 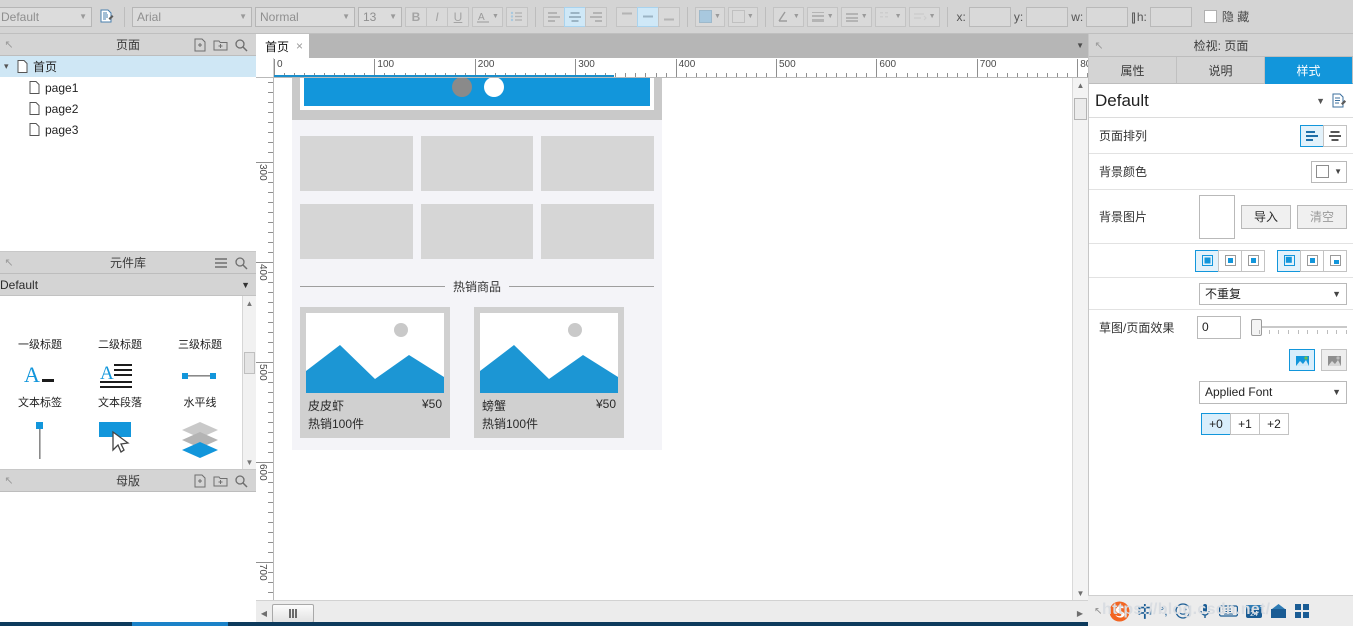 I want to click on bg-position-top-button, so click(x=1207, y=260).